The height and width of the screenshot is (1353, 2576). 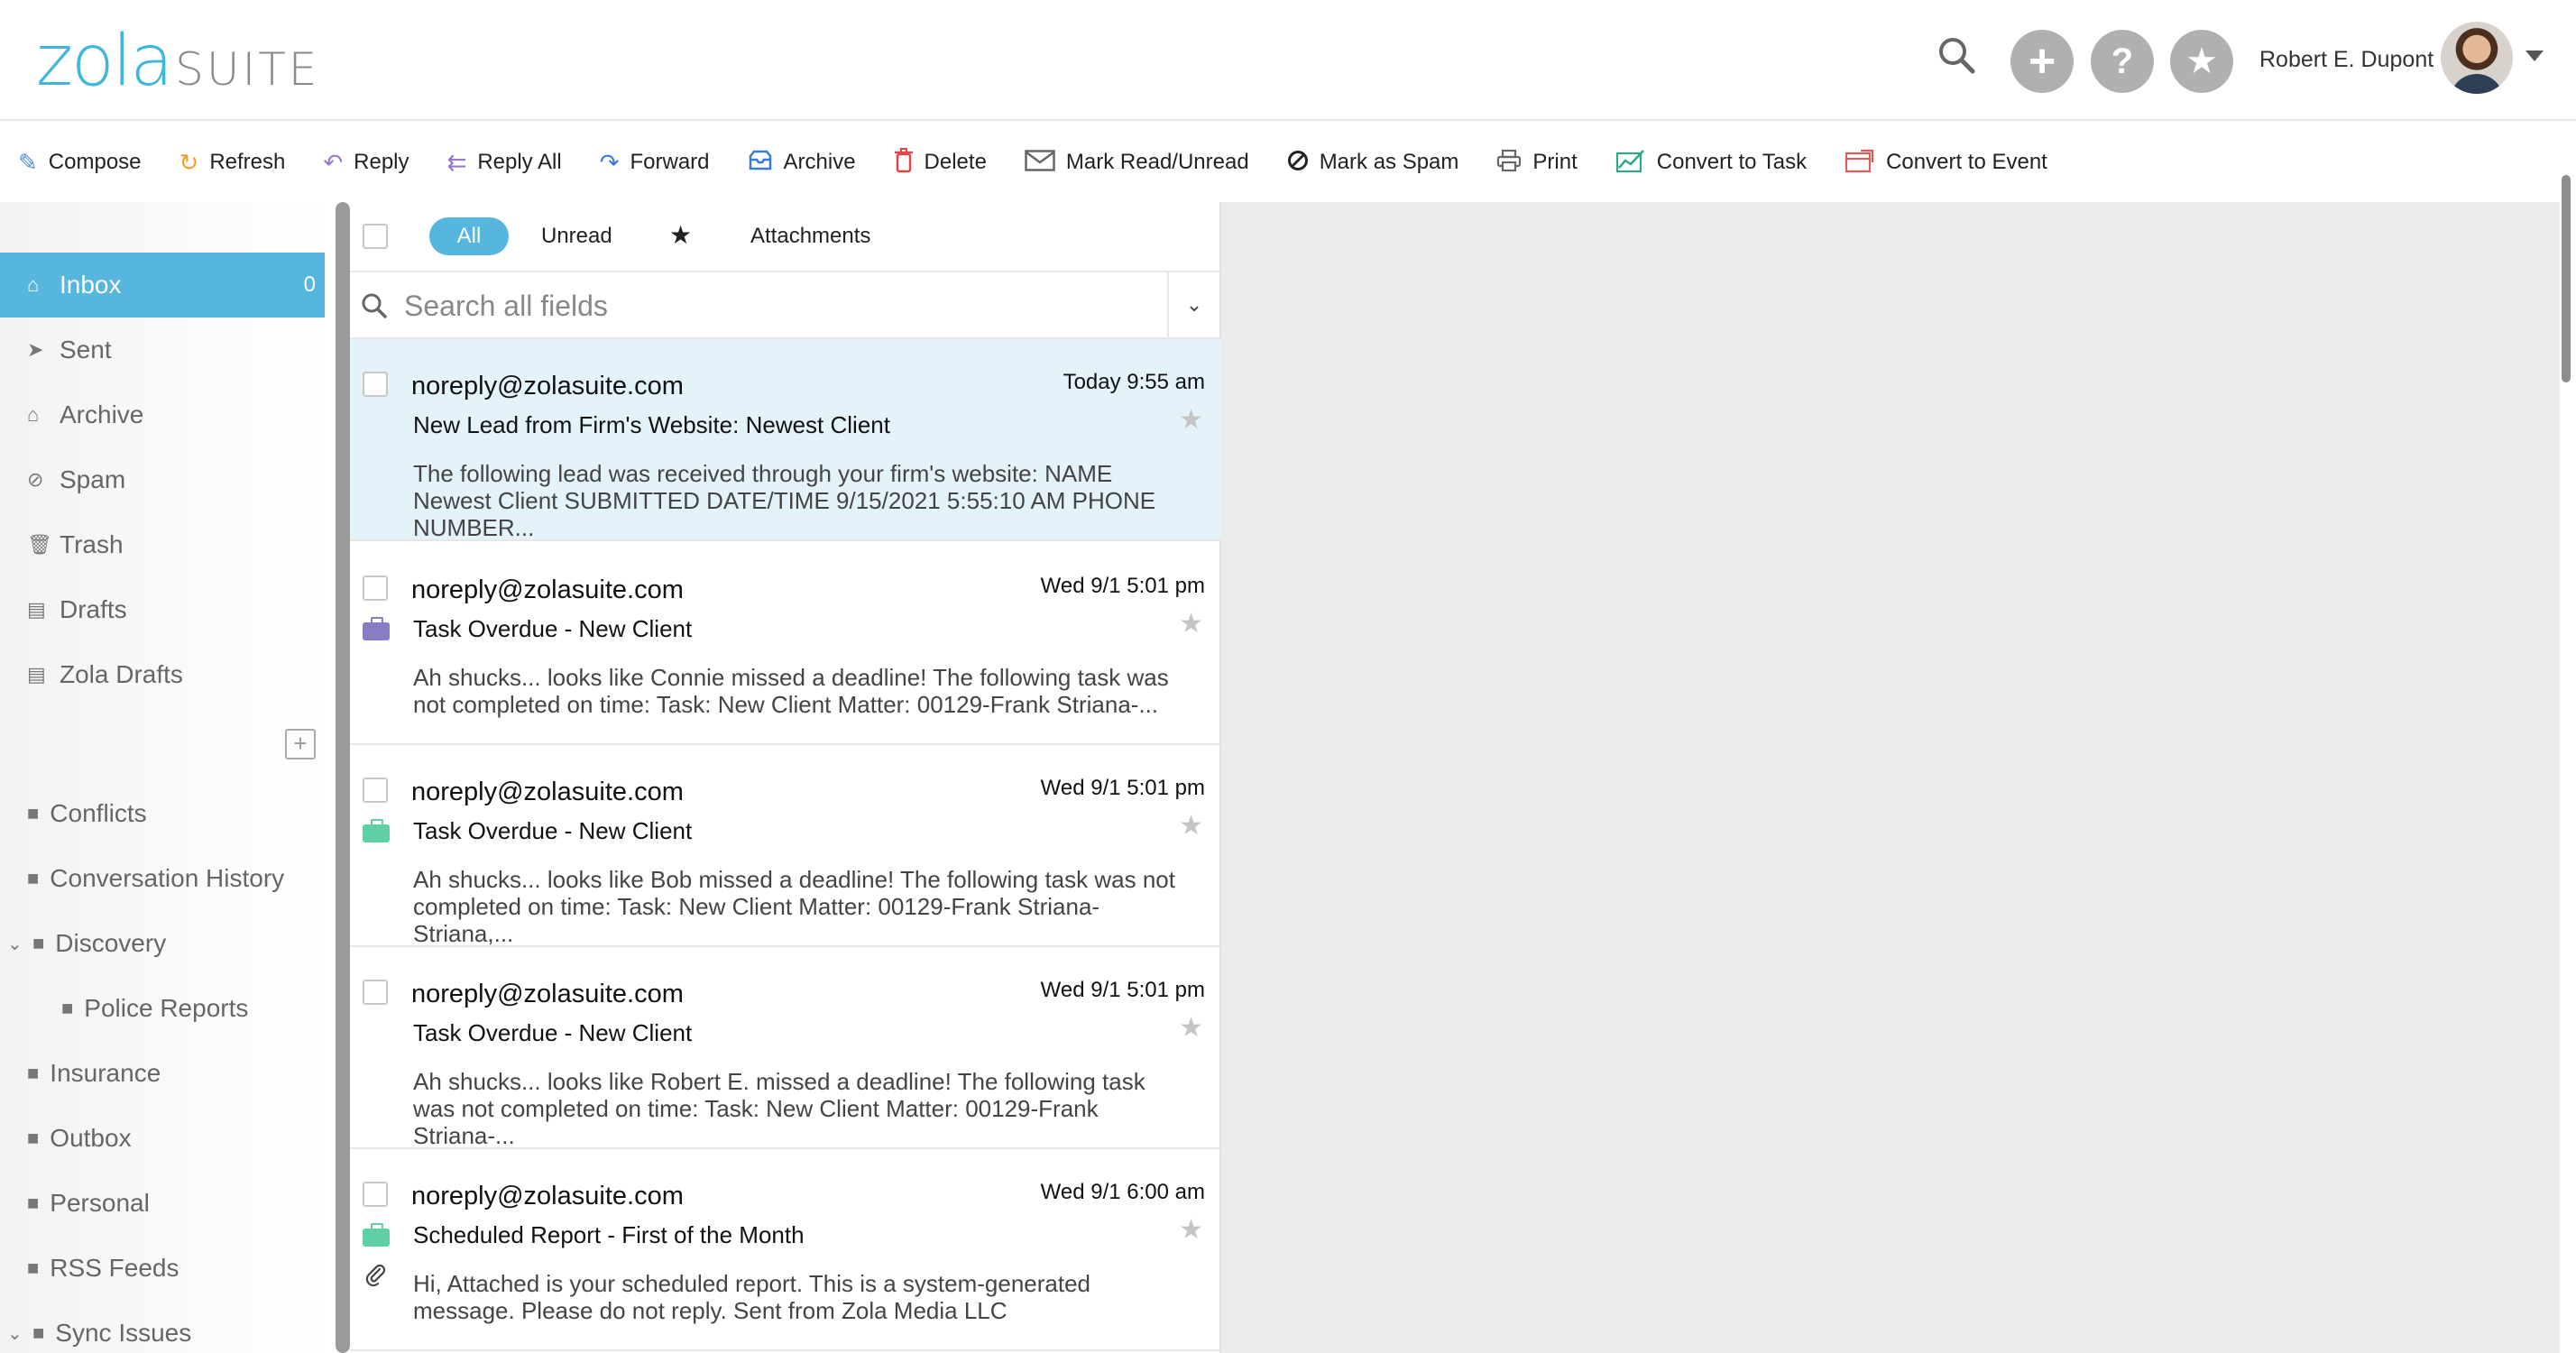 What do you see at coordinates (1137, 162) in the screenshot?
I see `mark-read-unread-button: Mark Read/Unread` at bounding box center [1137, 162].